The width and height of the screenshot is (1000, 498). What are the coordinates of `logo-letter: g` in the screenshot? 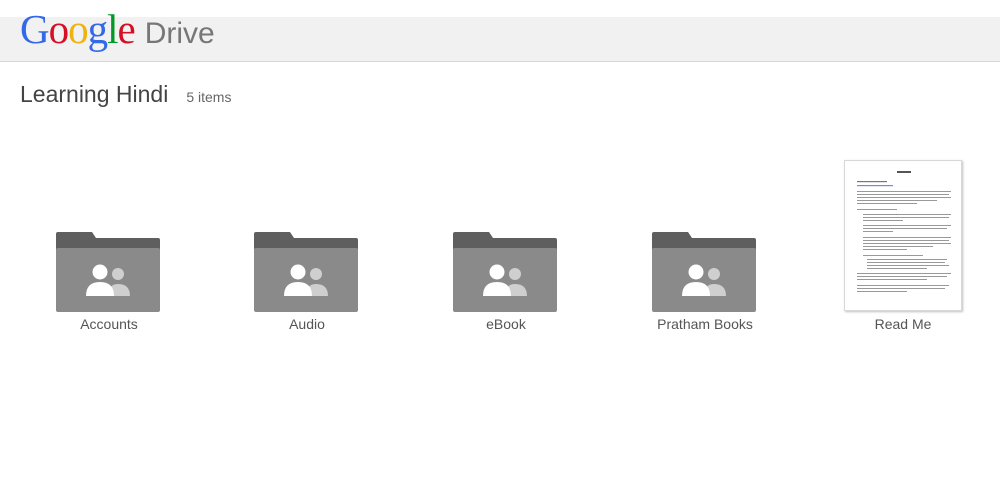 It's located at (97, 29).